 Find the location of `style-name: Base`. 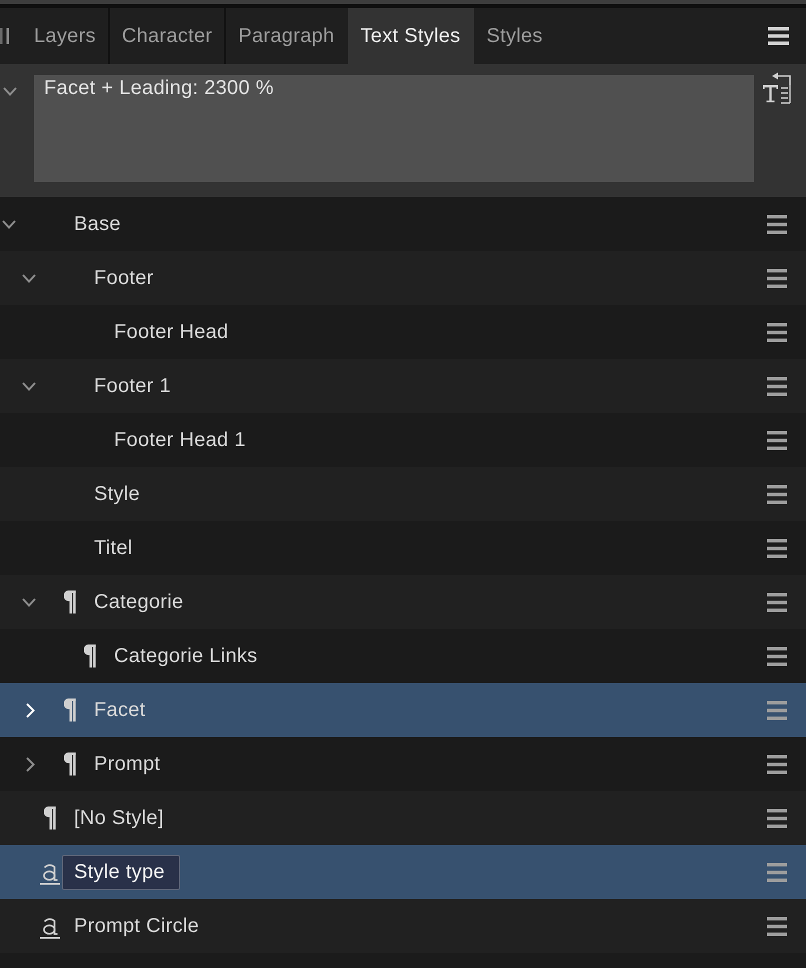

style-name: Base is located at coordinates (97, 224).